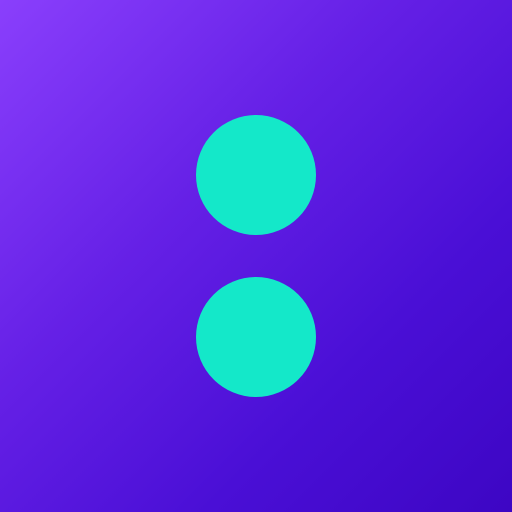  What do you see at coordinates (256, 175) in the screenshot?
I see `top-dot-icon` at bounding box center [256, 175].